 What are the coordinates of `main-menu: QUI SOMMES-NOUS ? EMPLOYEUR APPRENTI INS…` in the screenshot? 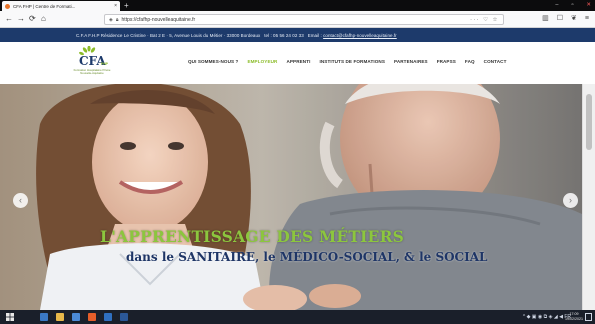 It's located at (347, 61).